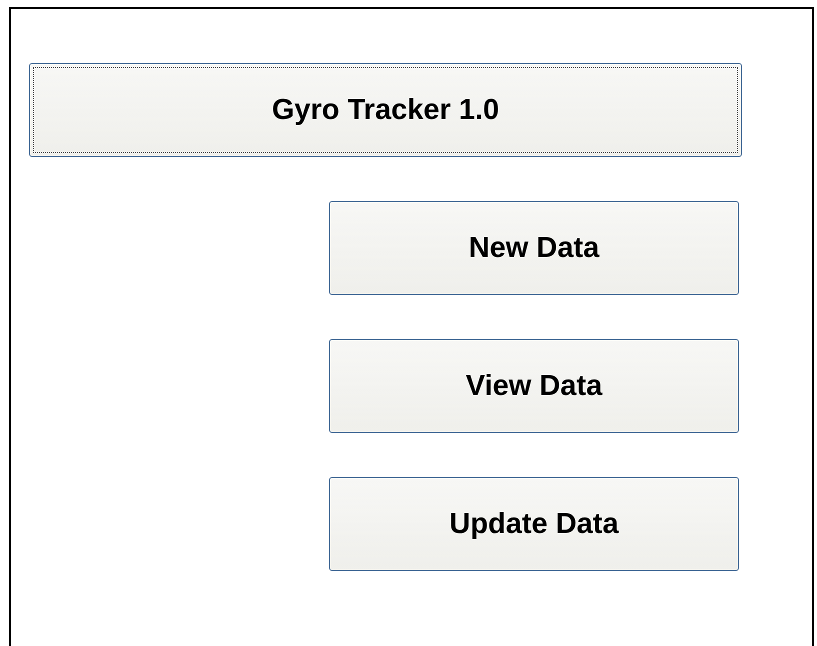 This screenshot has height=646, width=817. I want to click on title-button: Gyro Tracker 1.0, so click(385, 110).